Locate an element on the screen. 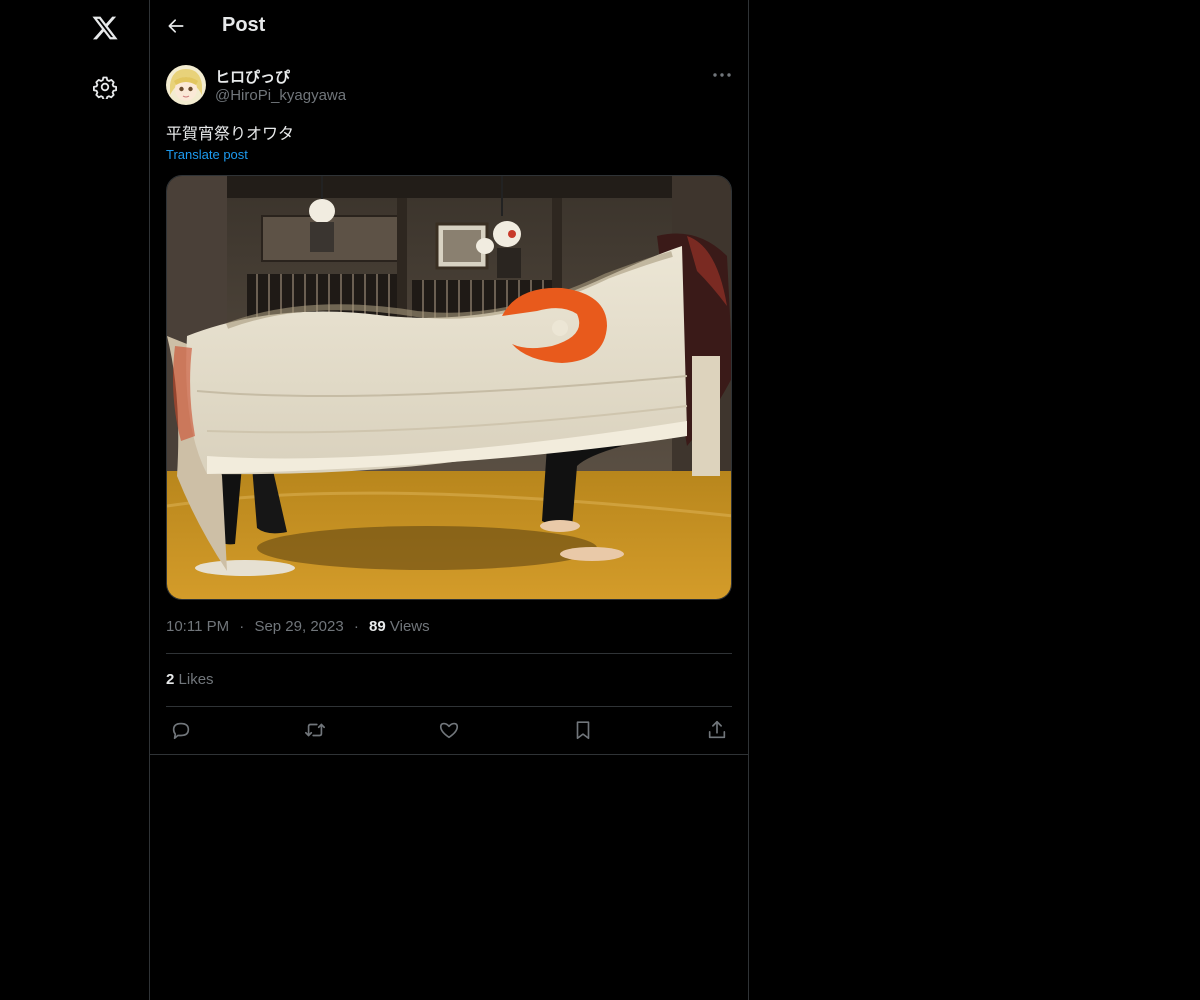 The width and height of the screenshot is (1200, 1000). likes-count: 2 is located at coordinates (170, 679).